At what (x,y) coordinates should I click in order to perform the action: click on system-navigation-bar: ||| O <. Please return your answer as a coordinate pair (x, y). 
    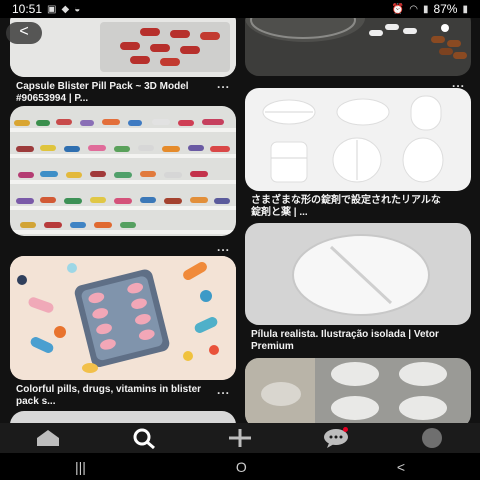
    Looking at the image, I should click on (240, 466).